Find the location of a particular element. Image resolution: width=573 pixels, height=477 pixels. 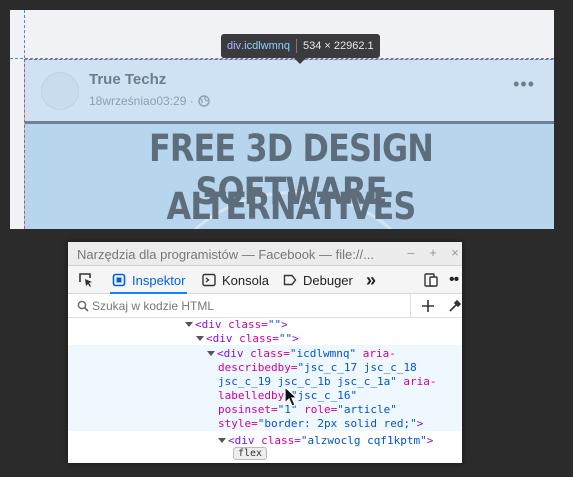

tab-konsola: Konsola is located at coordinates (235, 280).